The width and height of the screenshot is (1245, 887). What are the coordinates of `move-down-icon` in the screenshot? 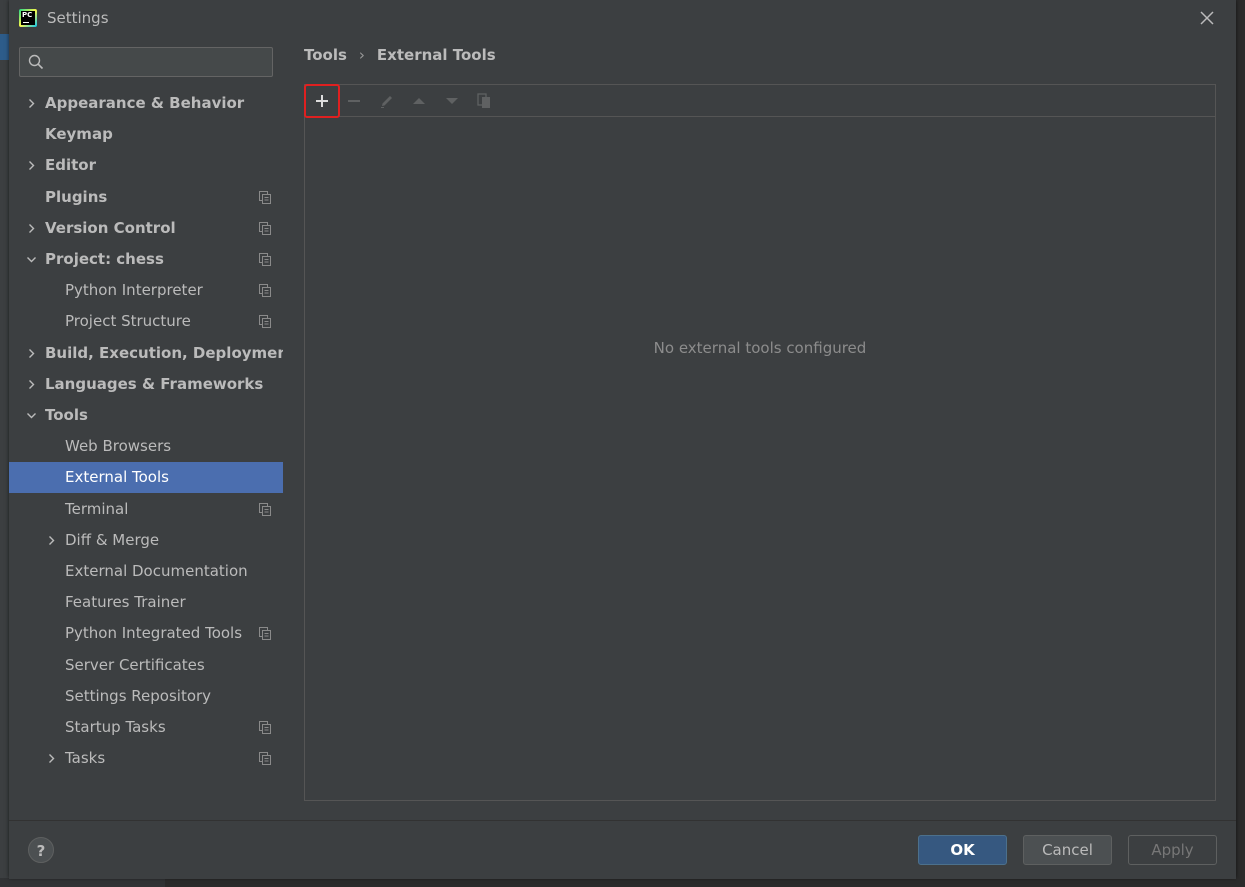 It's located at (452, 101).